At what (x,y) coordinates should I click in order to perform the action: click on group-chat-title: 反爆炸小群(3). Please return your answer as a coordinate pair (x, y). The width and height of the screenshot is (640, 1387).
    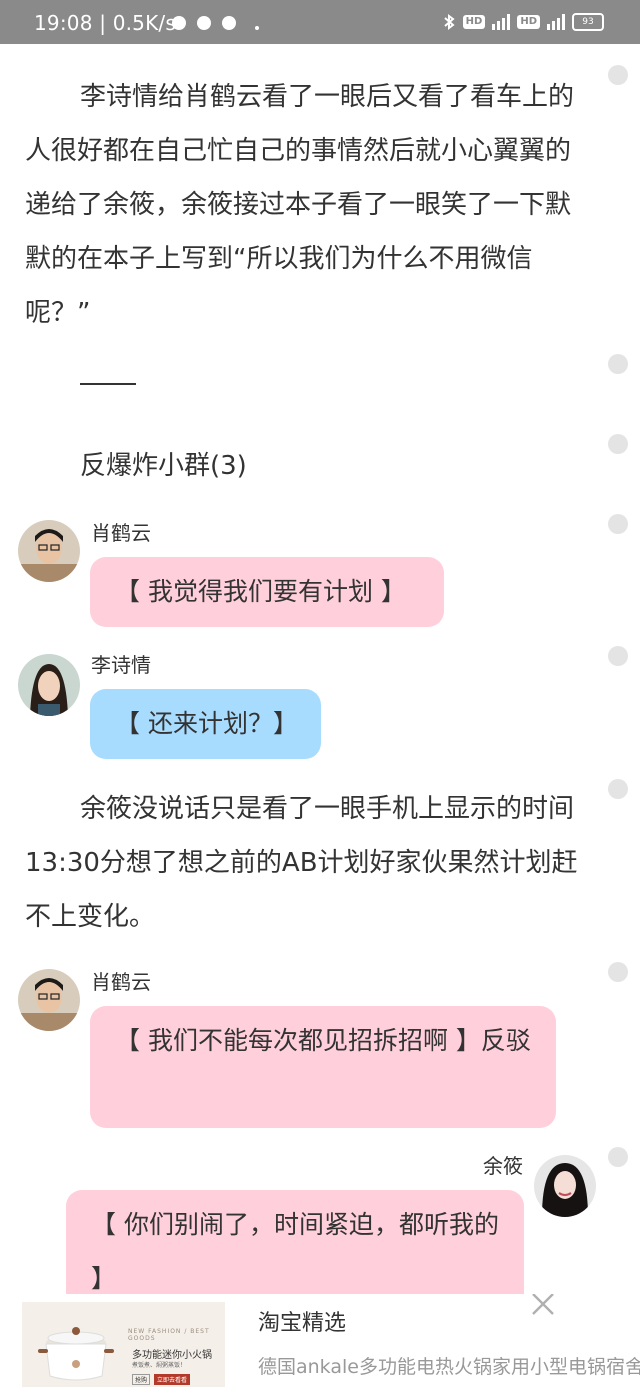
    Looking at the image, I should click on (163, 466).